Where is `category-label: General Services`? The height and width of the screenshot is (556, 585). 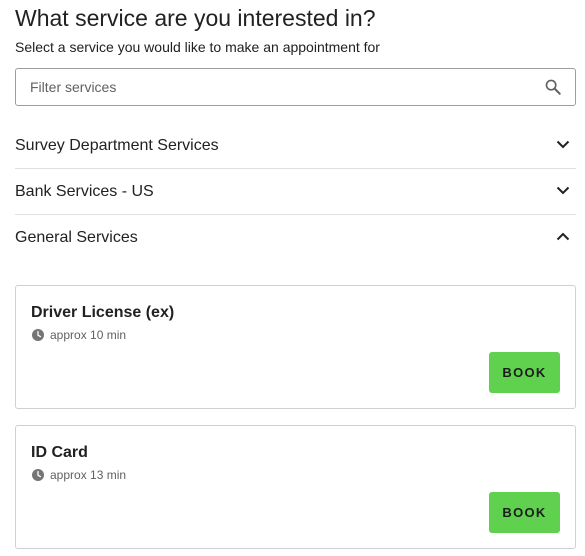
category-label: General Services is located at coordinates (76, 237).